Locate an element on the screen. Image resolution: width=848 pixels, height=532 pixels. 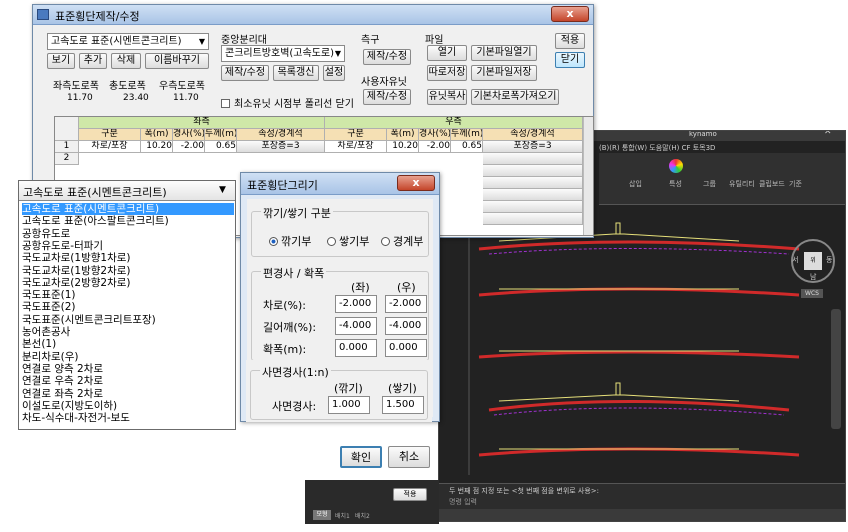
table-scrollbar is located at coordinates (588, 176).